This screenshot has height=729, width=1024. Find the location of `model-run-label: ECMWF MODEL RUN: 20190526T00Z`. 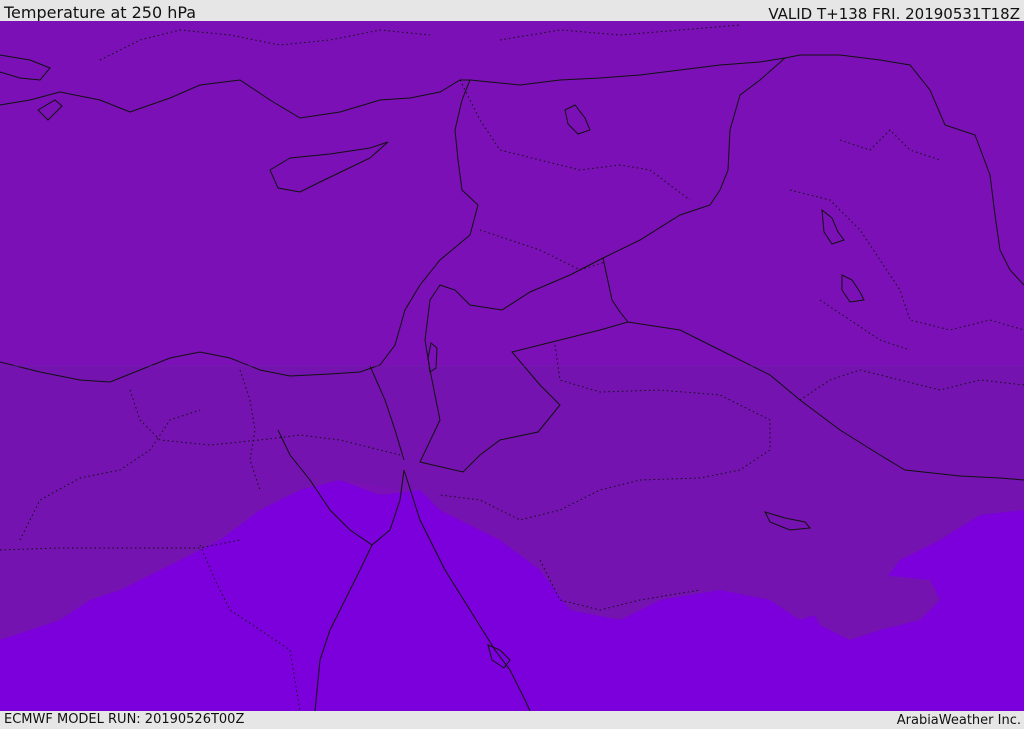

model-run-label: ECMWF MODEL RUN: 20190526T00Z is located at coordinates (124, 719).